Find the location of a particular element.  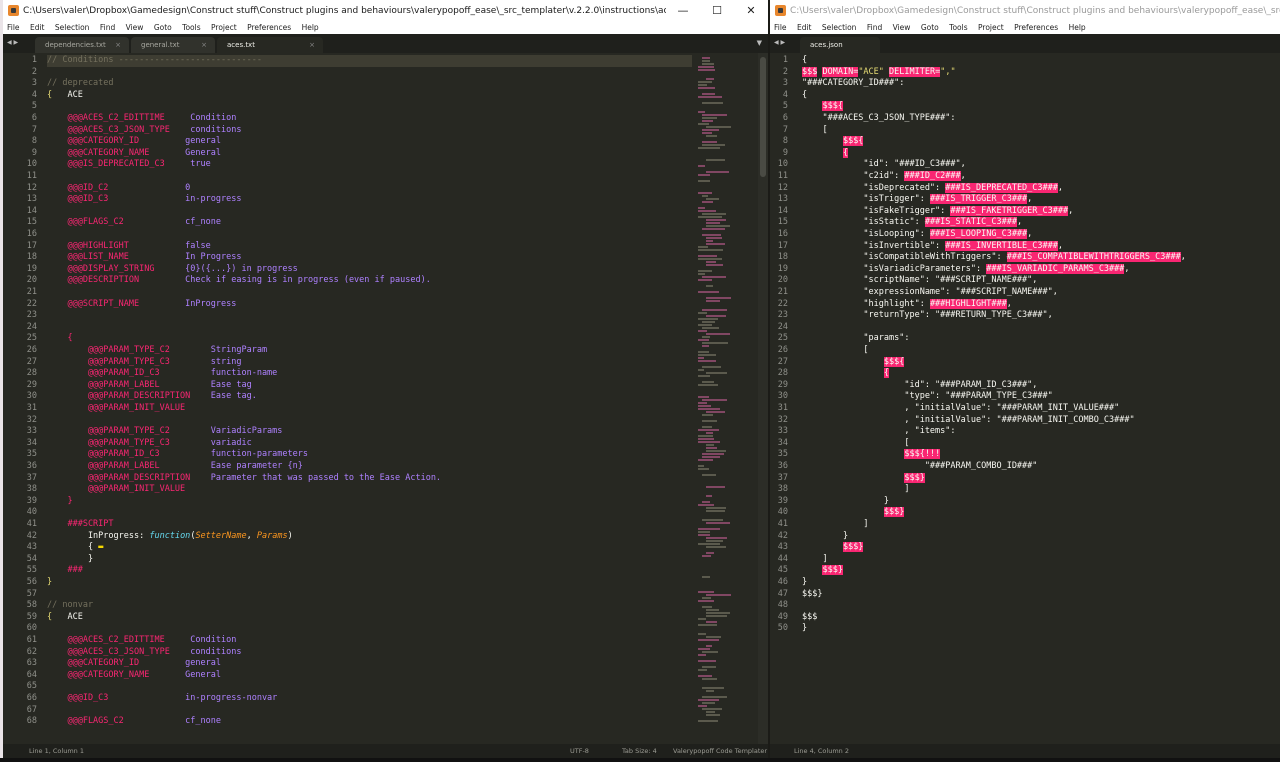

code-line: { ACE is located at coordinates (65, 618).